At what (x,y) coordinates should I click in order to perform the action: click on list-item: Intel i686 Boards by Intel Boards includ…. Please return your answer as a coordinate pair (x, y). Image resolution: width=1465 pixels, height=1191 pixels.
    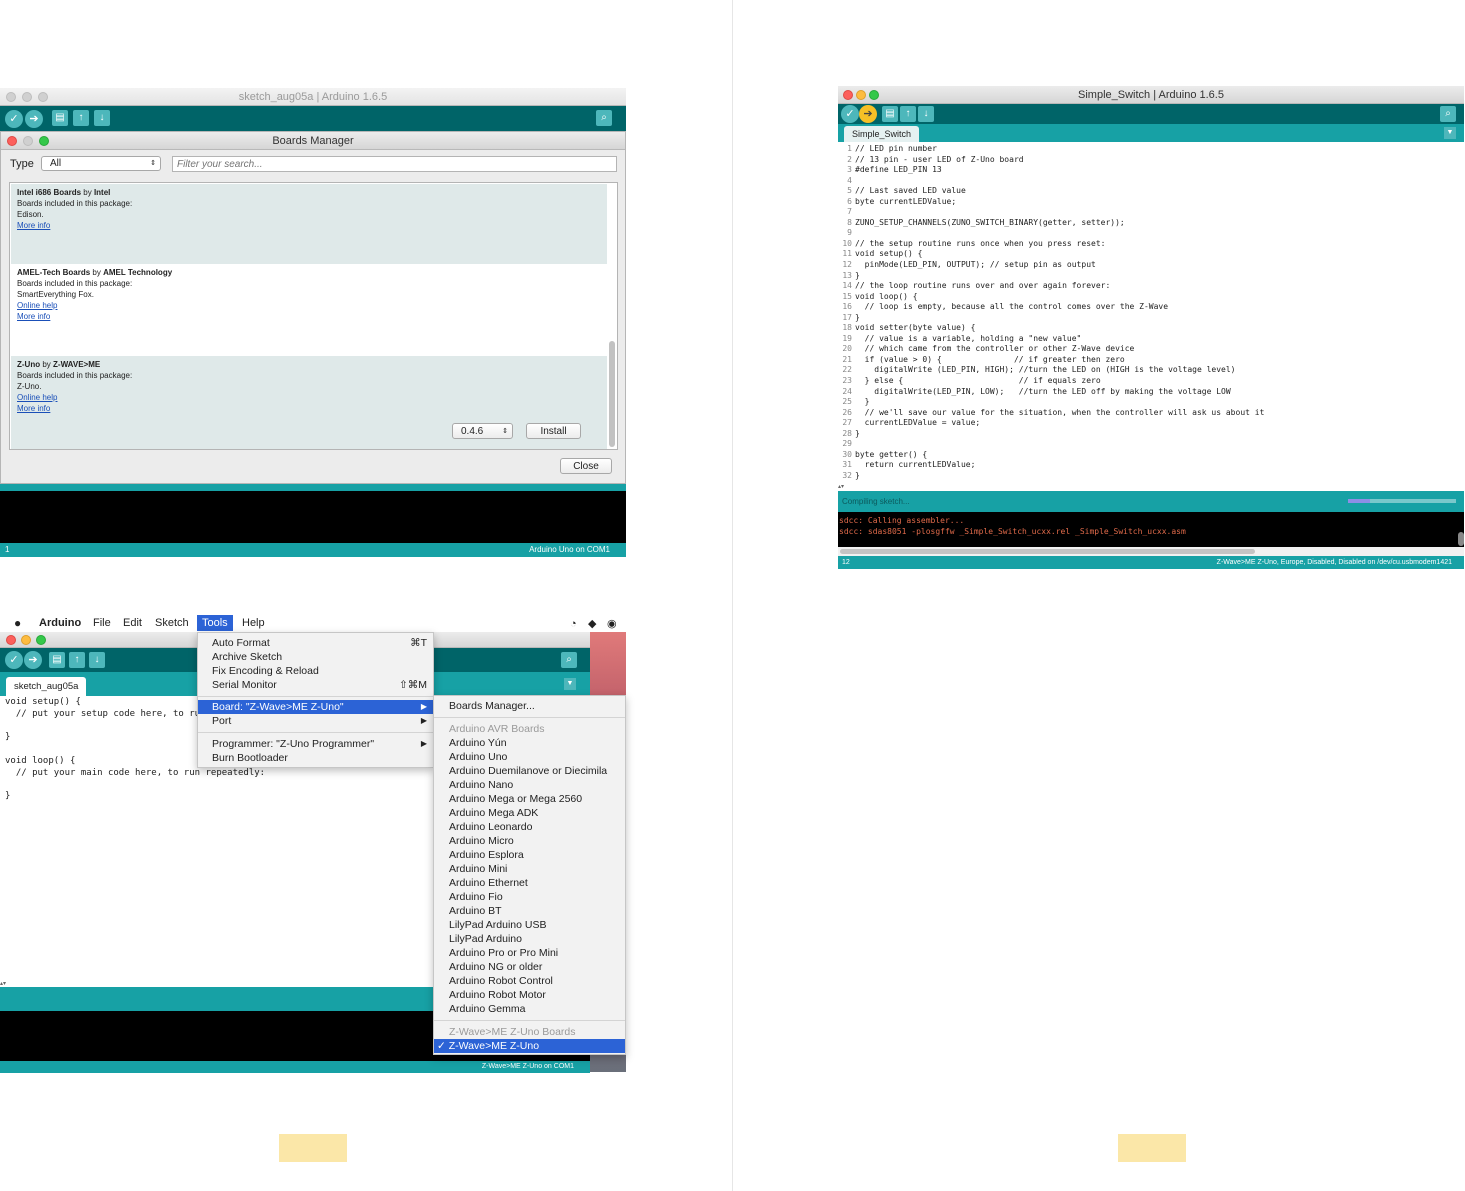
    Looking at the image, I should click on (309, 224).